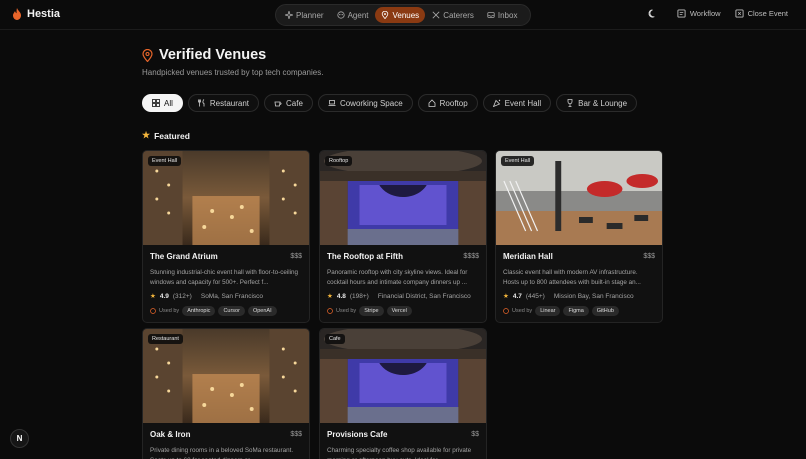 Image resolution: width=806 pixels, height=459 pixels. I want to click on venue-rating: 4.8, so click(341, 296).